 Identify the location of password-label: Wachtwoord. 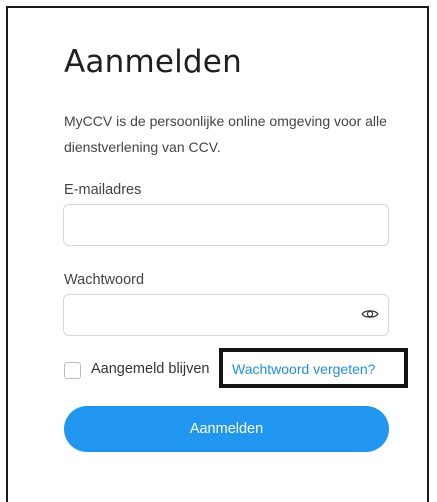
(104, 280).